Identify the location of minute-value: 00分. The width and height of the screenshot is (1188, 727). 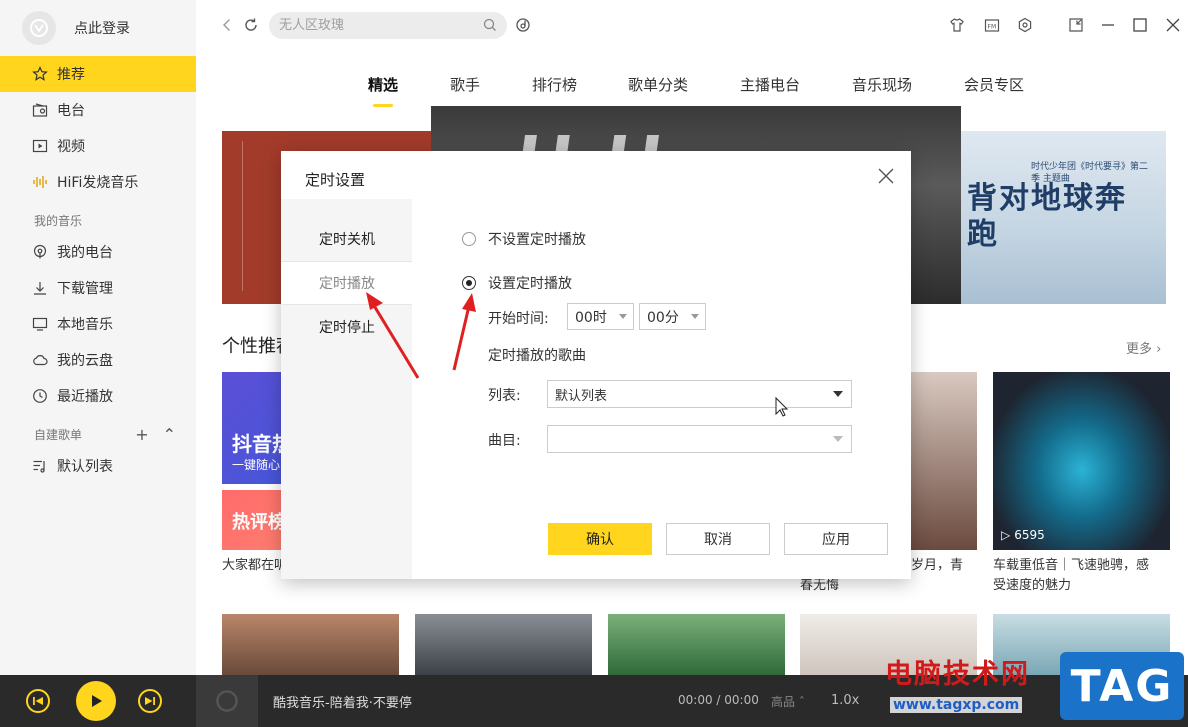
(663, 317).